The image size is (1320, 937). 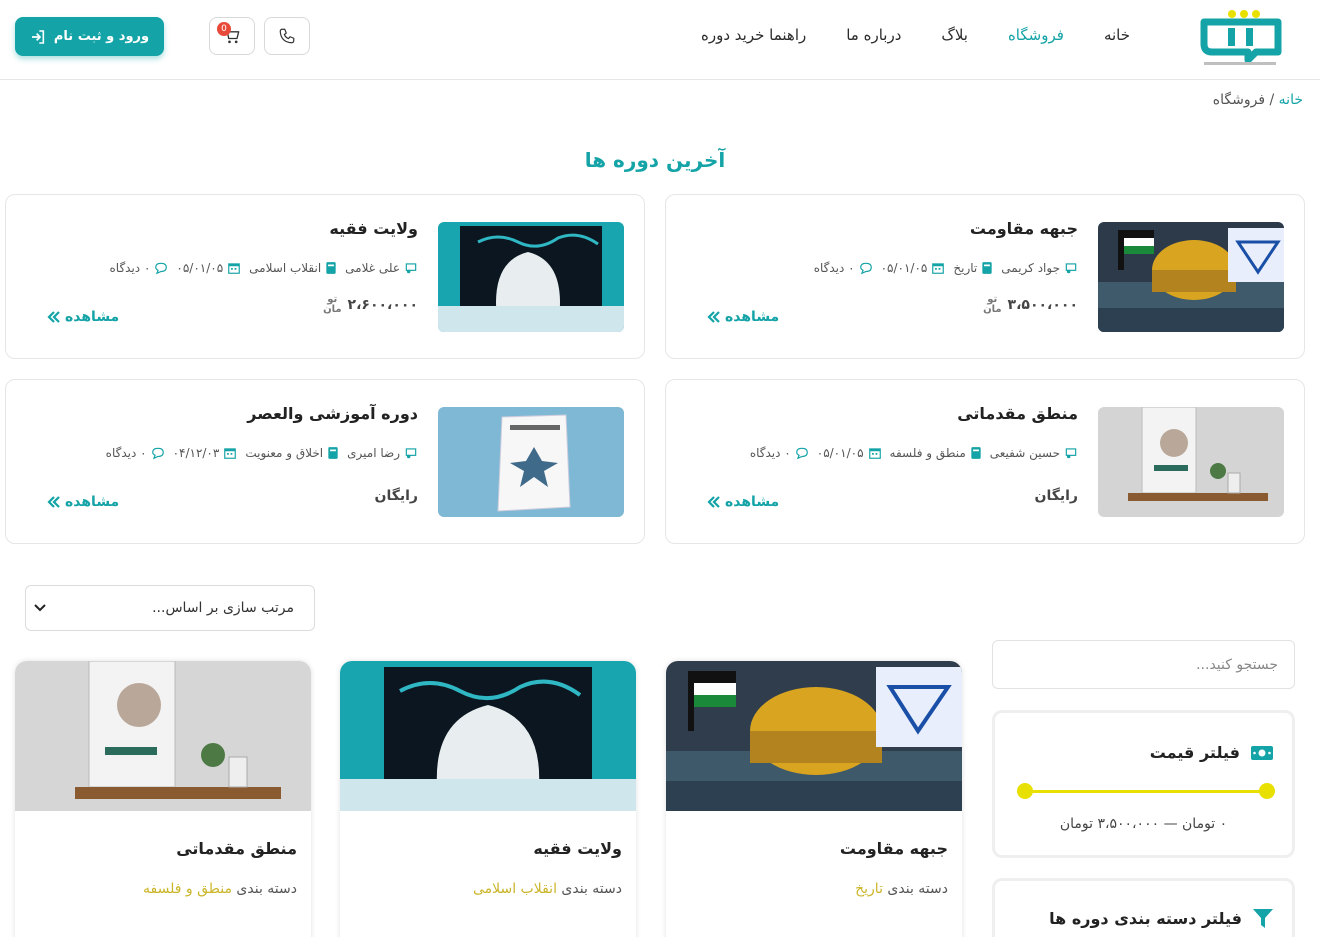 What do you see at coordinates (1143, 824) in the screenshot?
I see `price-range-text: ۰ تومان — ۳،۵۰۰،۰۰۰ تومان` at bounding box center [1143, 824].